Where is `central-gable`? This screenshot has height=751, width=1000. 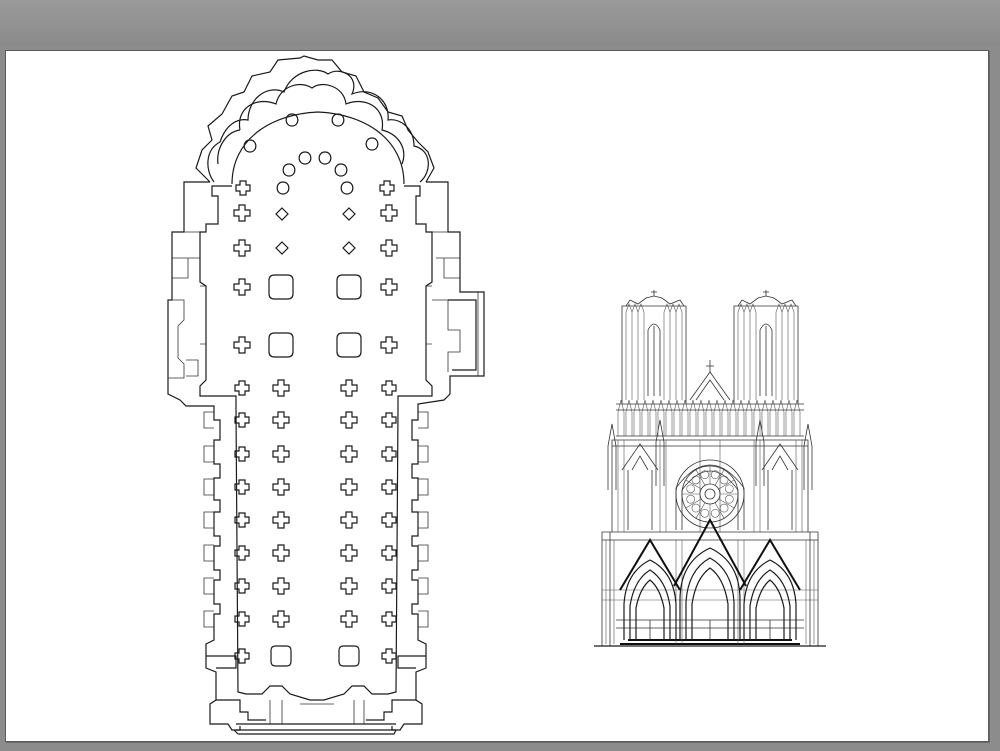 central-gable is located at coordinates (710, 386).